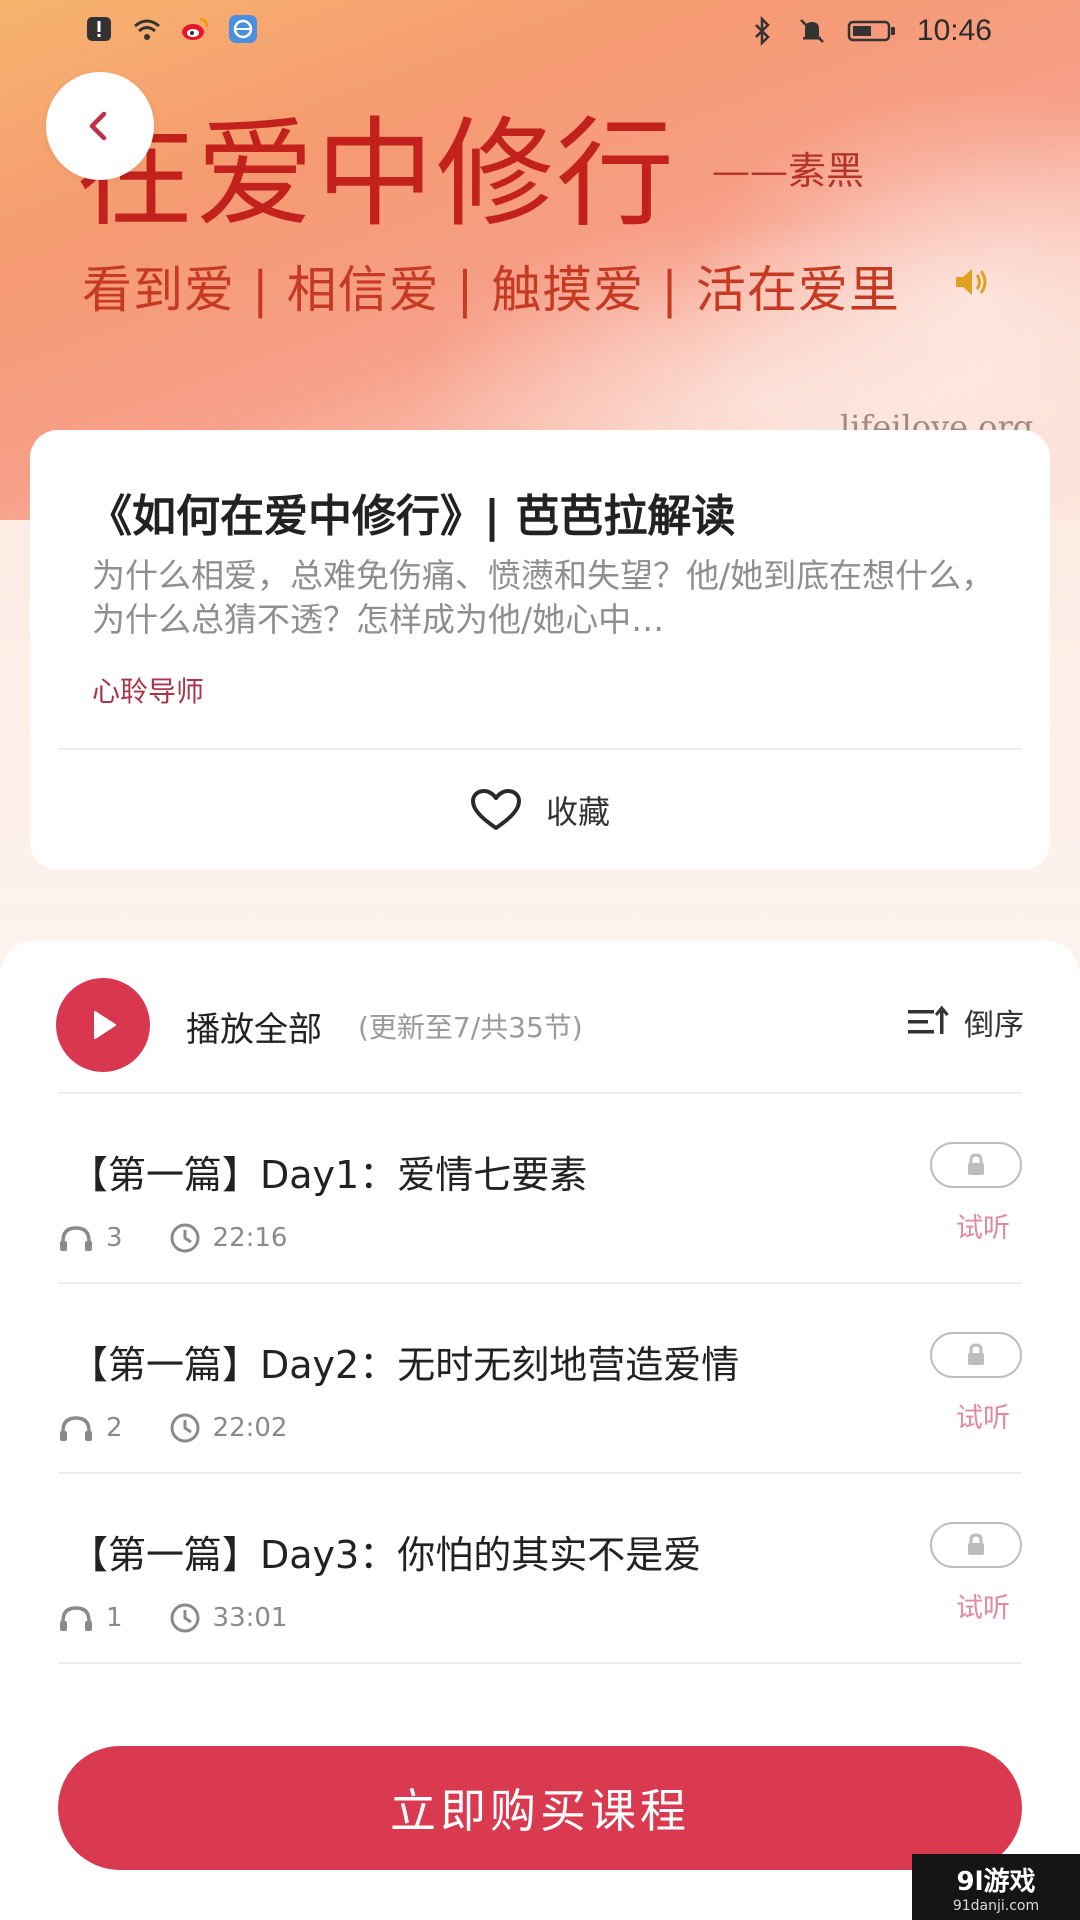 This screenshot has width=1080, height=1920. Describe the element at coordinates (928, 1019) in the screenshot. I see `sort-order-icon` at that location.